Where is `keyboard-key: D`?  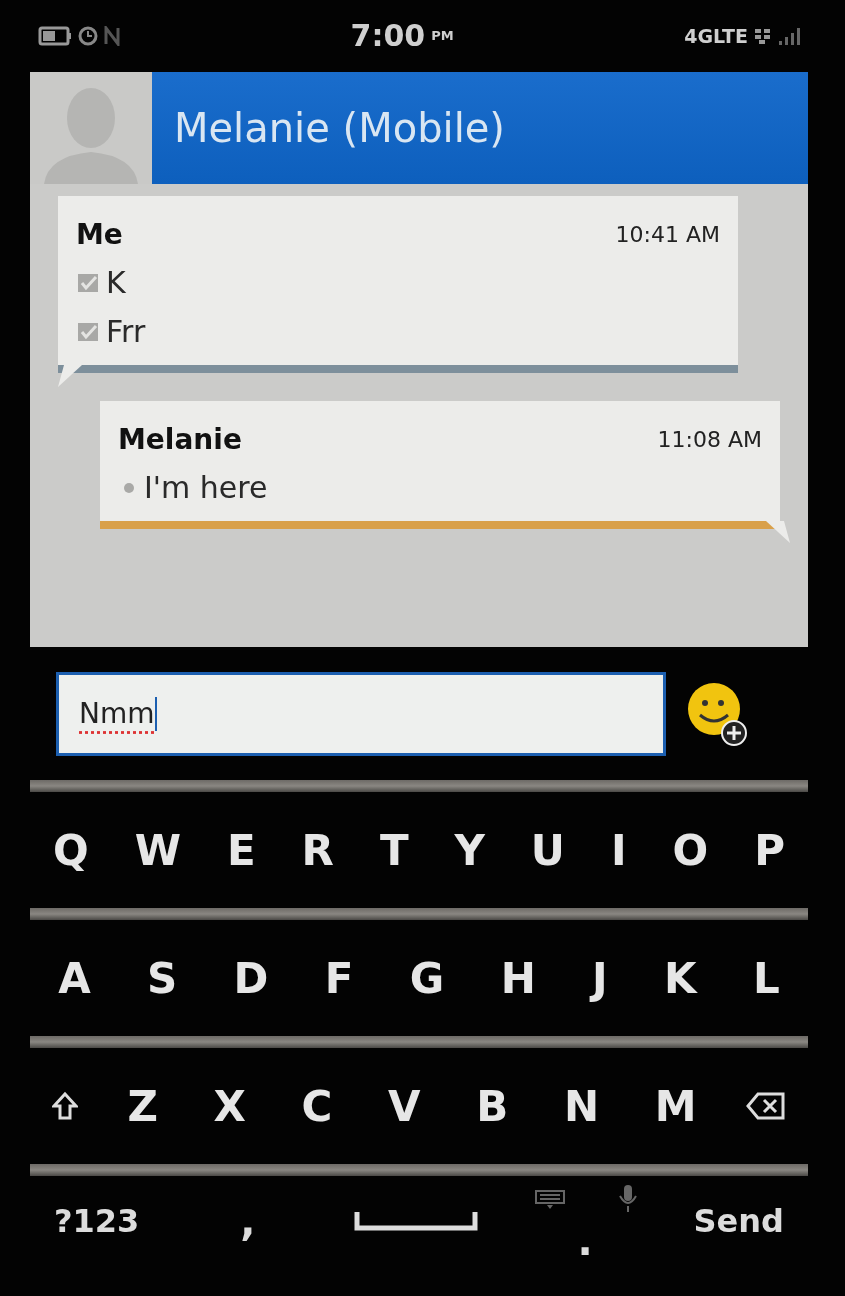 keyboard-key: D is located at coordinates (251, 978).